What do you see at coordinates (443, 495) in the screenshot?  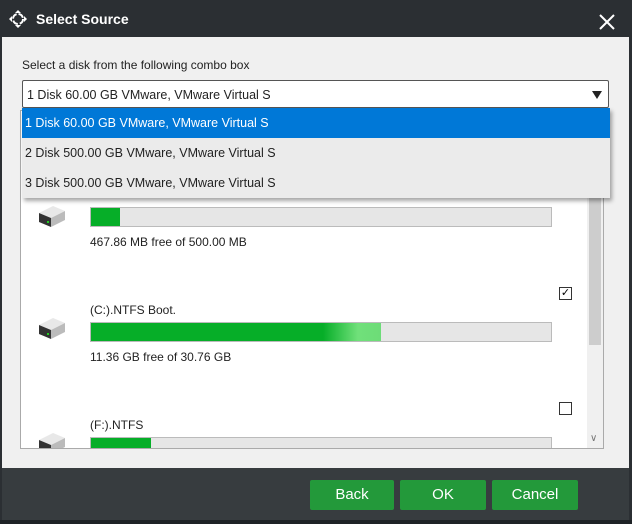 I see `ok-button: OK` at bounding box center [443, 495].